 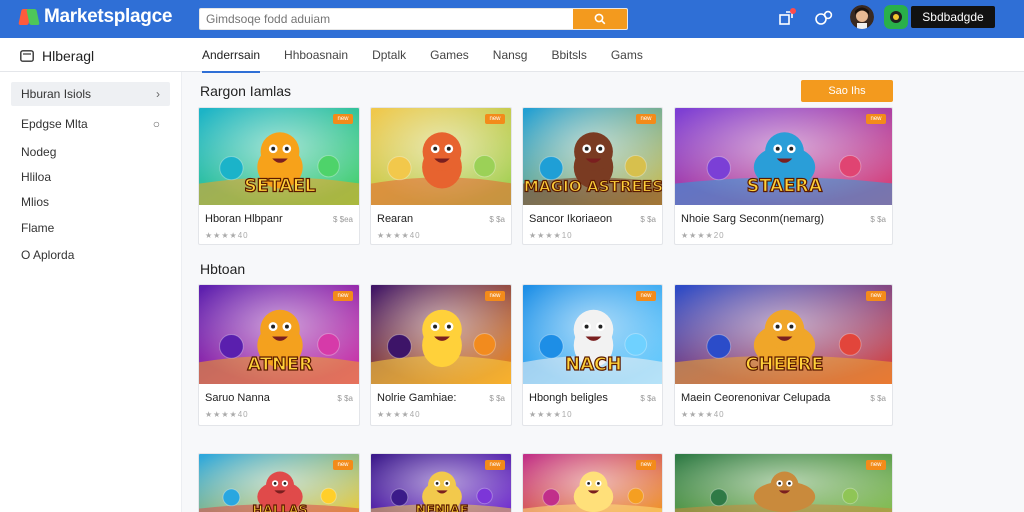 I want to click on game-card: NACH new Hbongh beligles $ $a ★★★★10, so click(x=592, y=355).